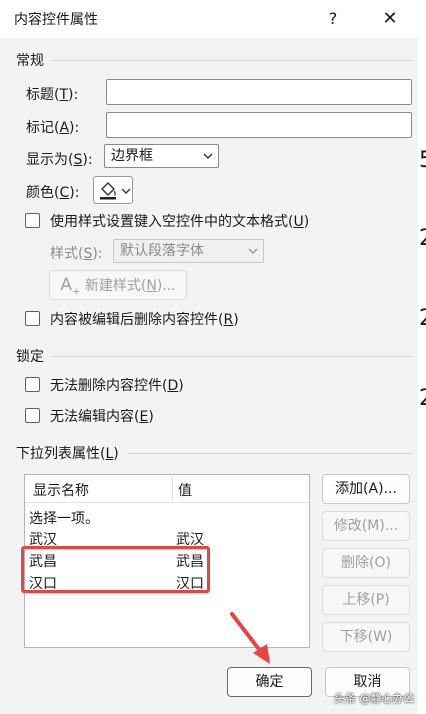 This screenshot has width=426, height=714. What do you see at coordinates (64, 519) in the screenshot?
I see `item-display-name: 选择一项。` at bounding box center [64, 519].